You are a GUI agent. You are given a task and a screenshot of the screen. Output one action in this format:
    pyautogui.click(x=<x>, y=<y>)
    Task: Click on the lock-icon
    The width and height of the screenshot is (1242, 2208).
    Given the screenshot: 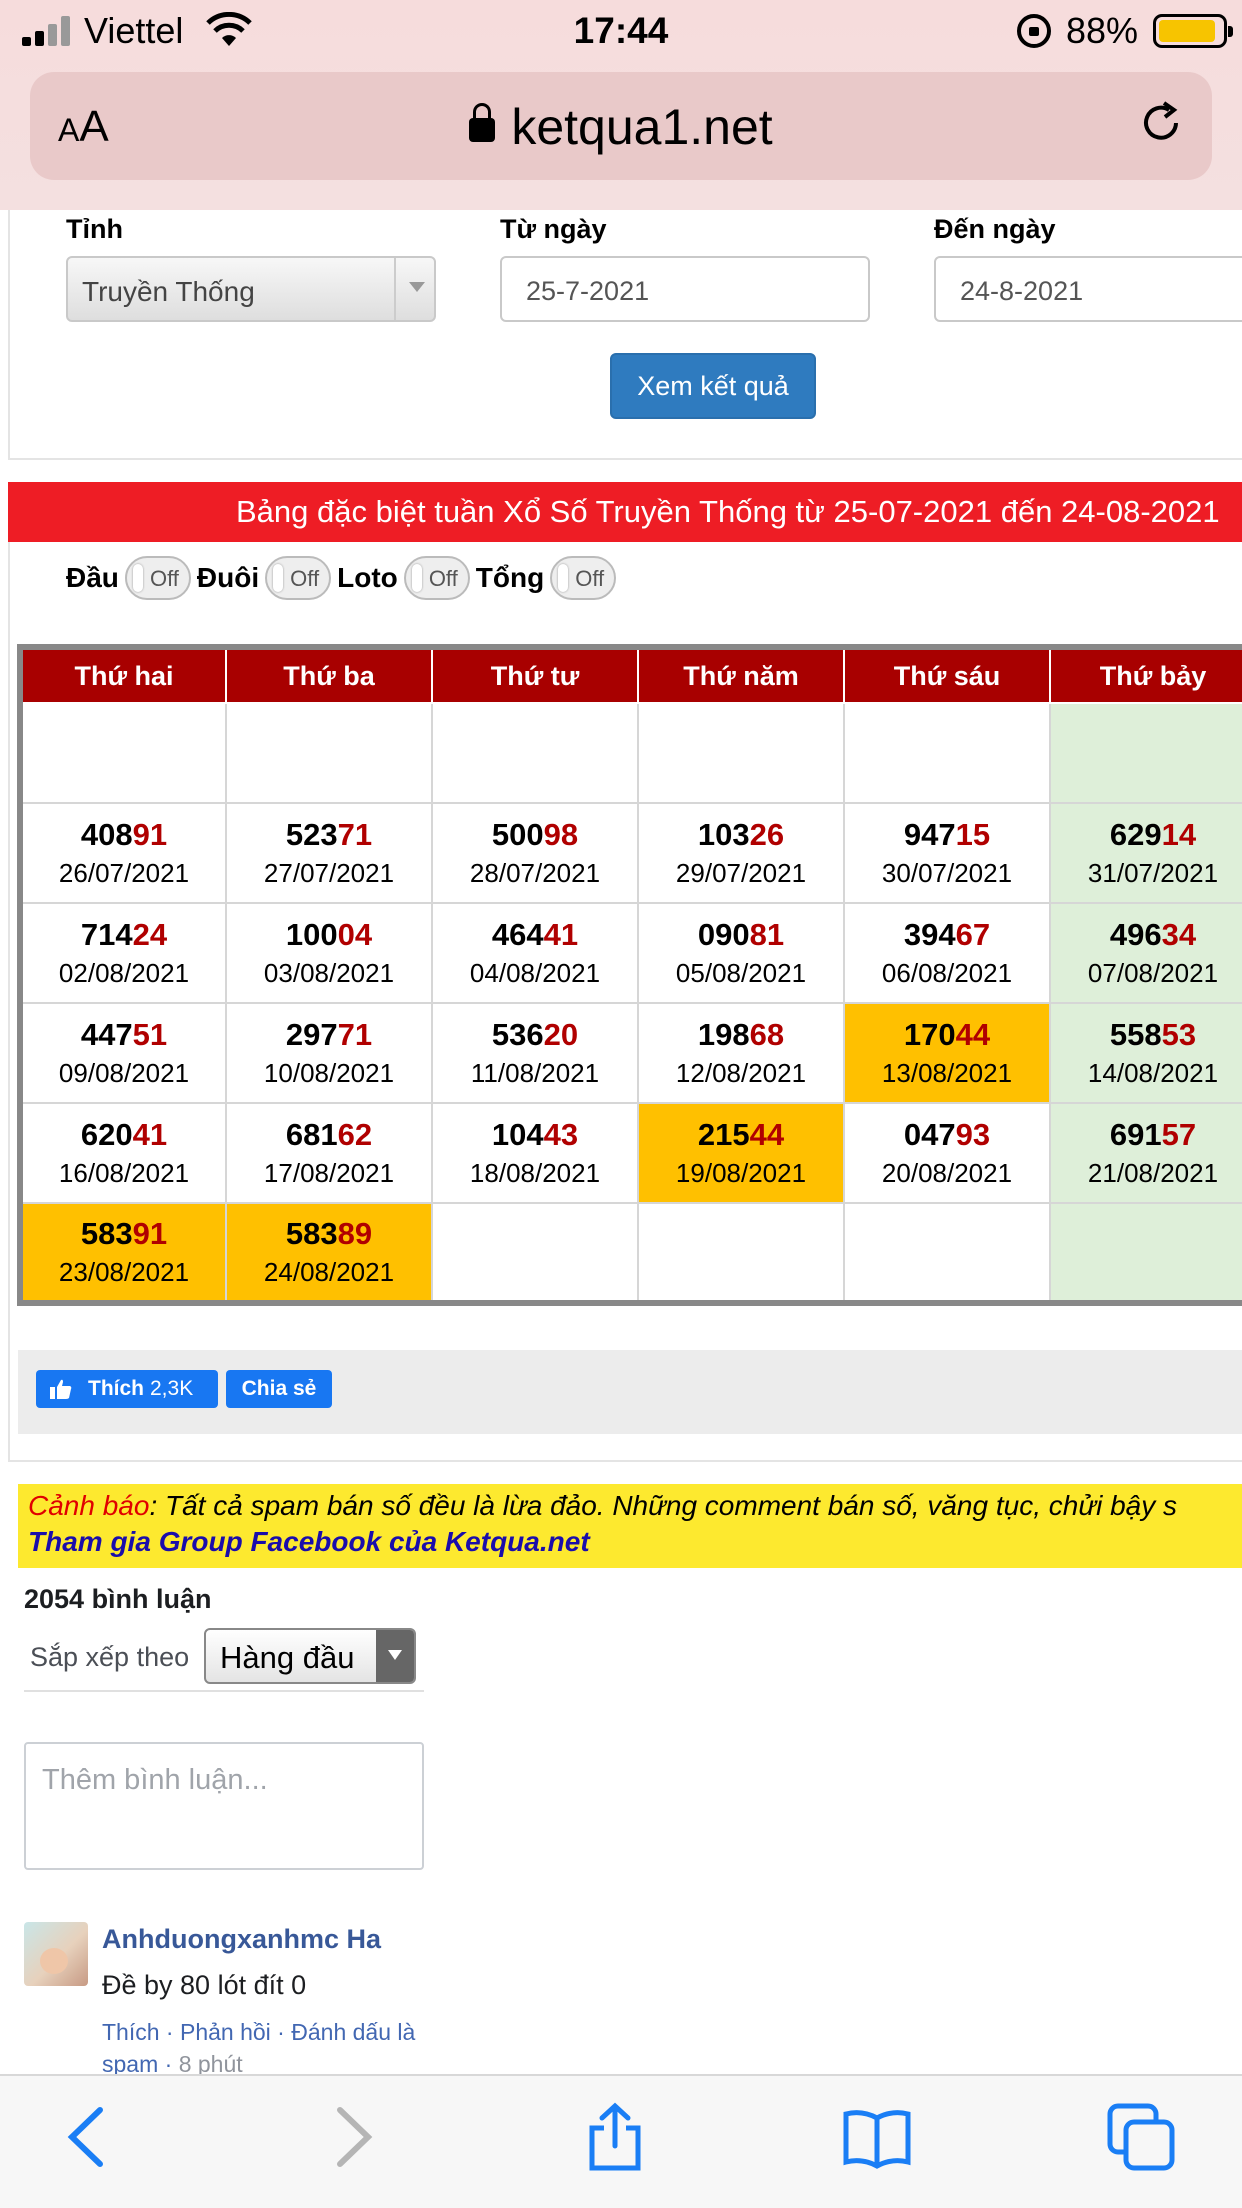 What is the action you would take?
    pyautogui.click(x=482, y=122)
    